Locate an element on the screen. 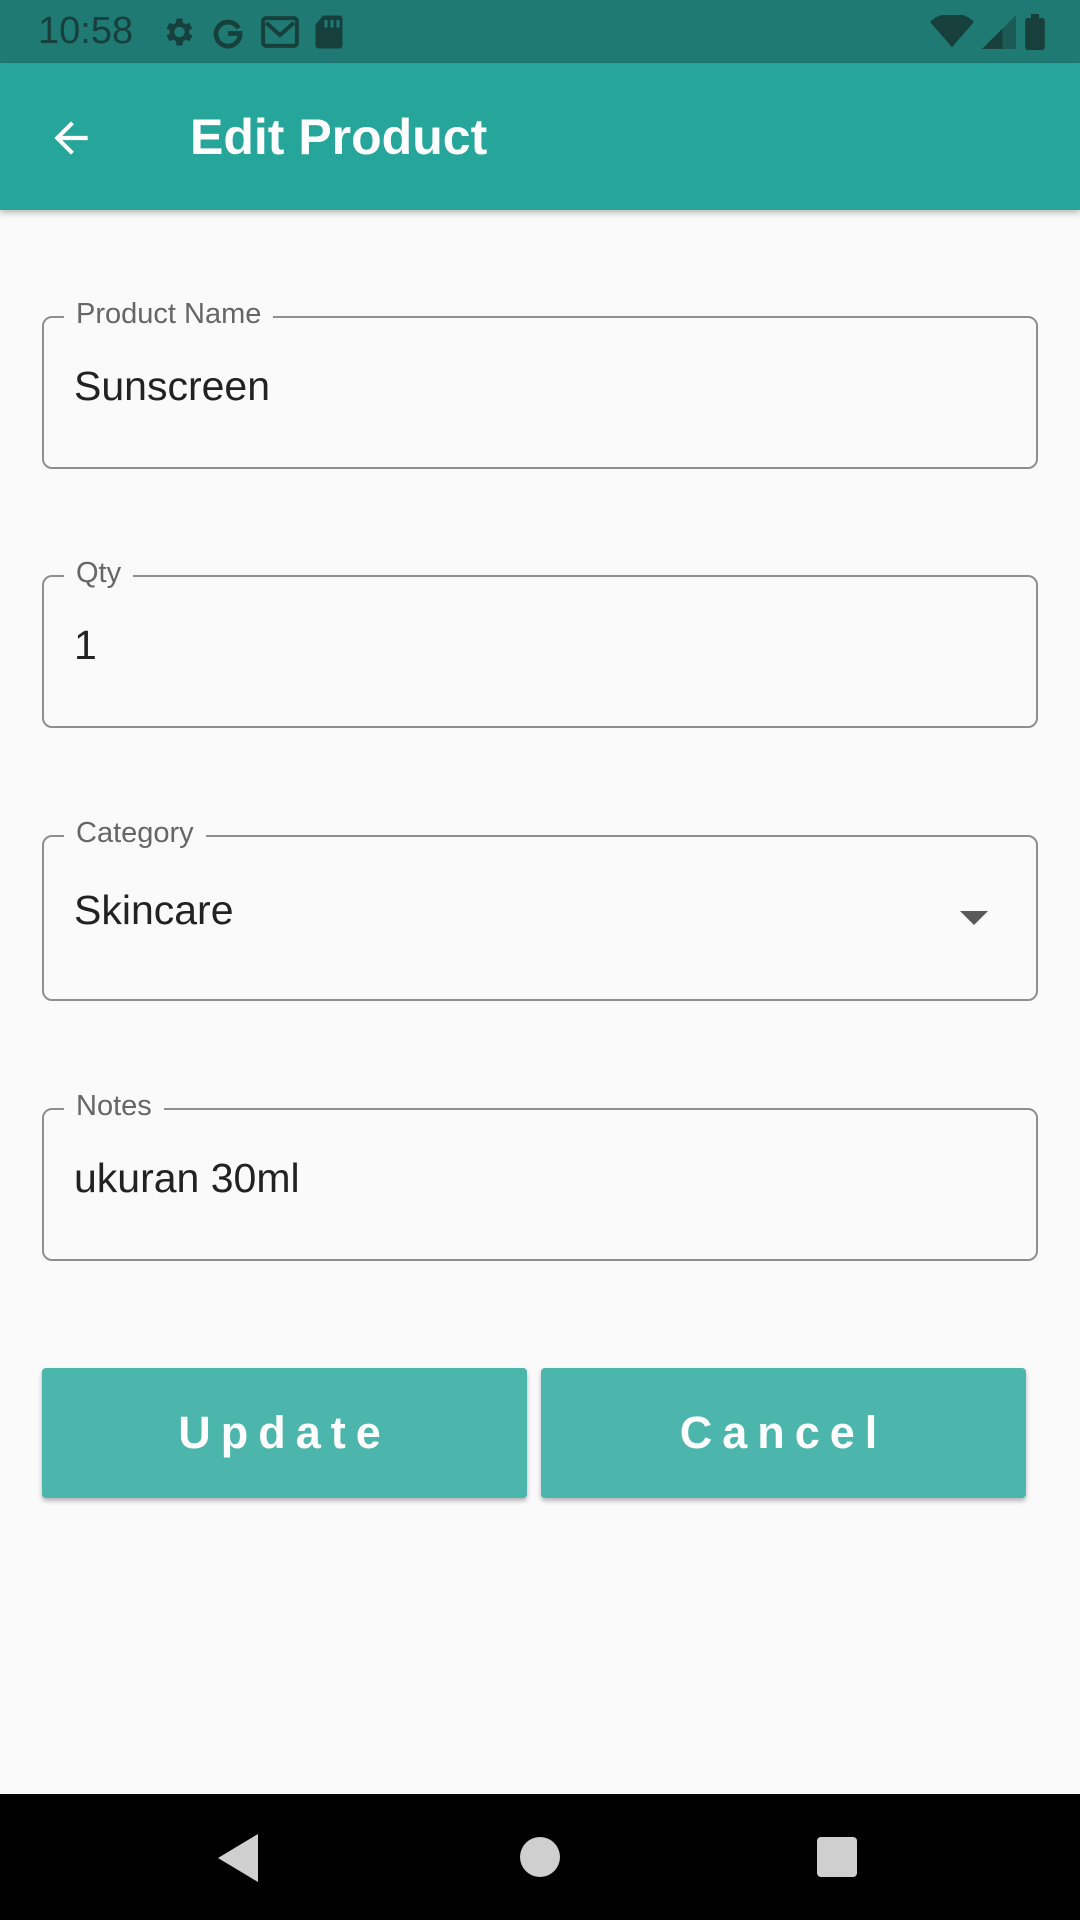  qty-label: Qty is located at coordinates (99, 573).